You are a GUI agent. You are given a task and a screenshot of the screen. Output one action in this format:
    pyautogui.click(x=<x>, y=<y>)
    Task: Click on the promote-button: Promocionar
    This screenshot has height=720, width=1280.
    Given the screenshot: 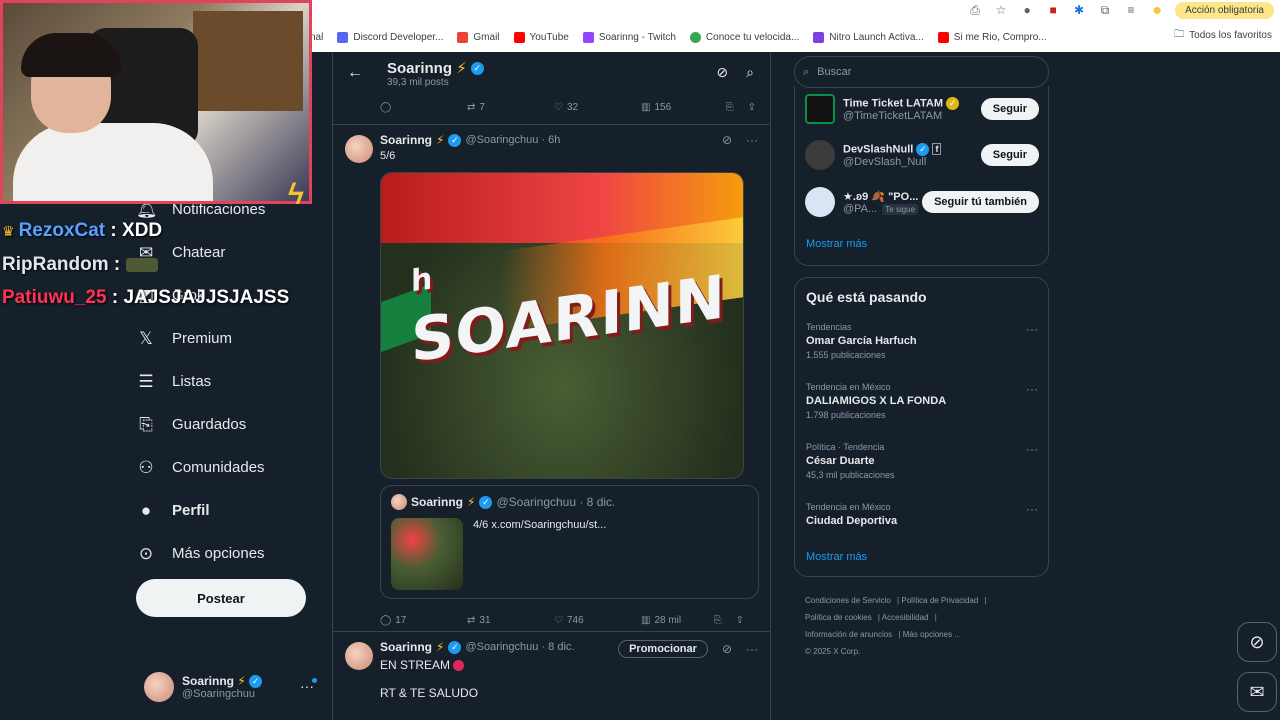 What is the action you would take?
    pyautogui.click(x=663, y=649)
    